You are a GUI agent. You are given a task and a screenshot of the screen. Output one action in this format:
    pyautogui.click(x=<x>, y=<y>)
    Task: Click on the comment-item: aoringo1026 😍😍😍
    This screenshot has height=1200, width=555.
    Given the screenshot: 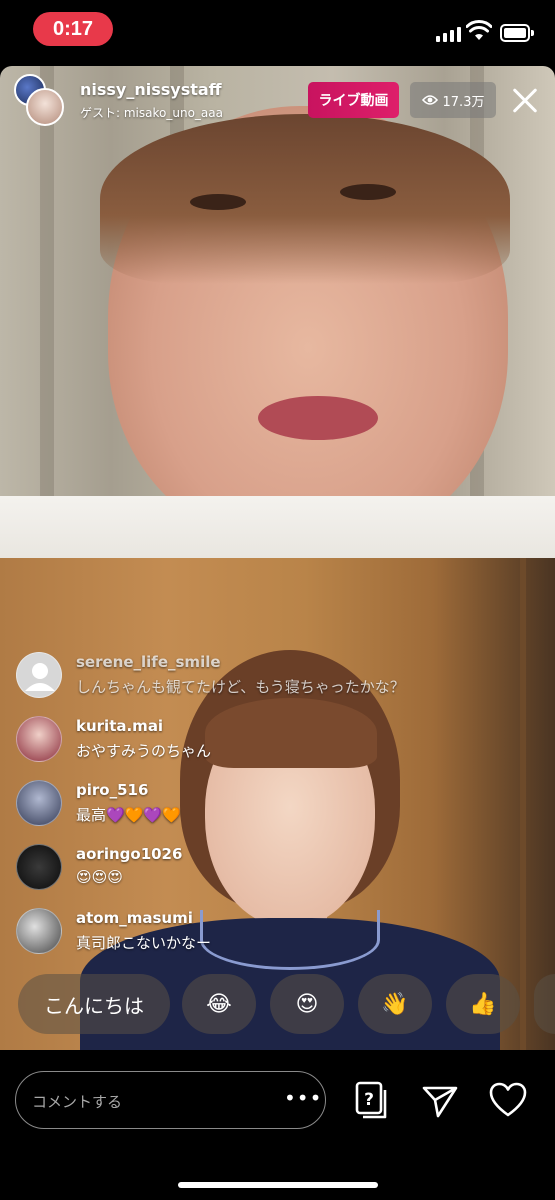 What is the action you would take?
    pyautogui.click(x=277, y=872)
    